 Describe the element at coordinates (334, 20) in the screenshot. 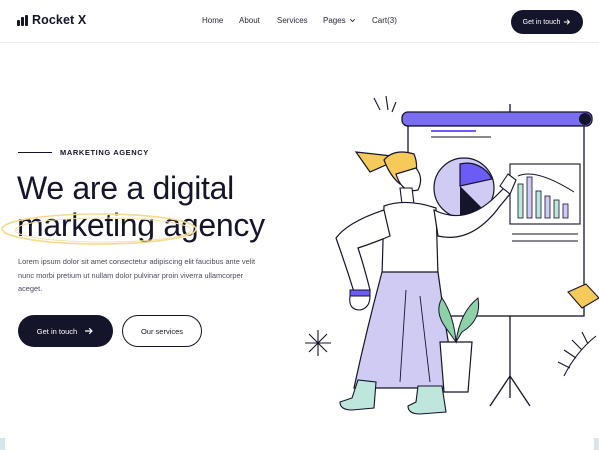

I see `nav-pages-label: Pages` at that location.